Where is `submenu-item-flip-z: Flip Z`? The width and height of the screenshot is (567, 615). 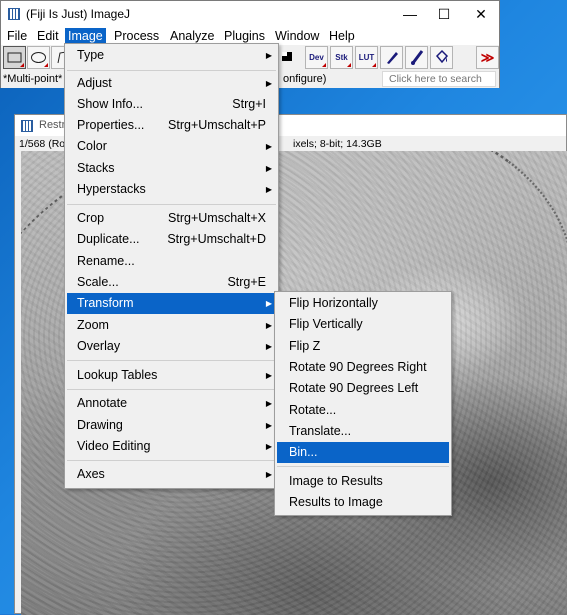
submenu-item-flip-z: Flip Z is located at coordinates (363, 346).